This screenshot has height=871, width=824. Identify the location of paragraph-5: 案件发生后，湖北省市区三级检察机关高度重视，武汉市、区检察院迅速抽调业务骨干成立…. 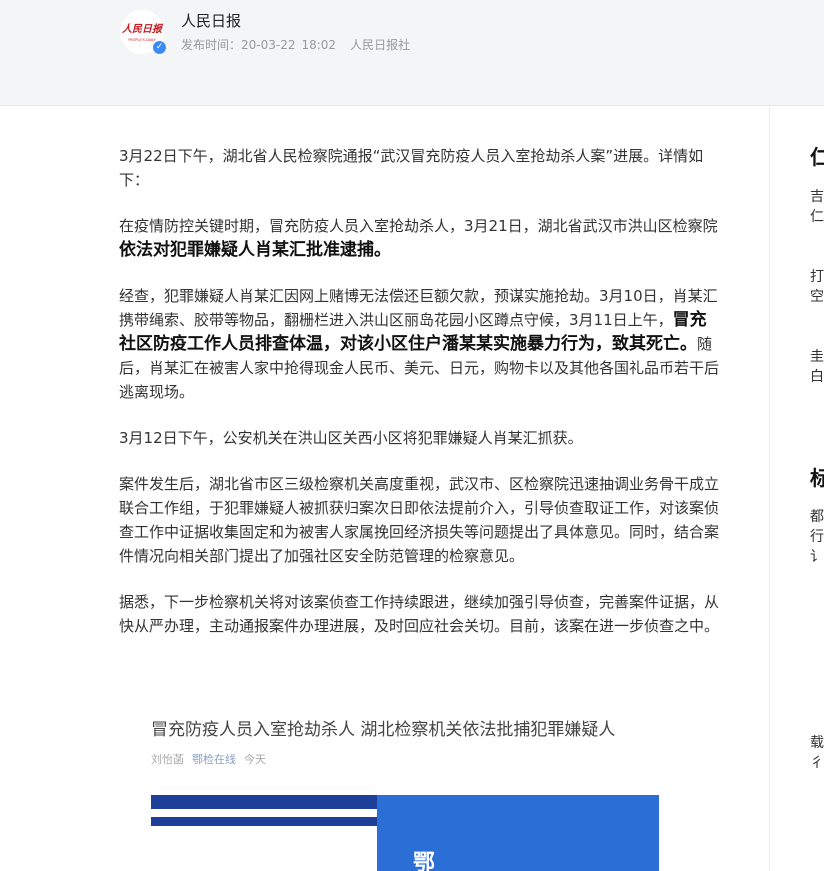
(419, 520).